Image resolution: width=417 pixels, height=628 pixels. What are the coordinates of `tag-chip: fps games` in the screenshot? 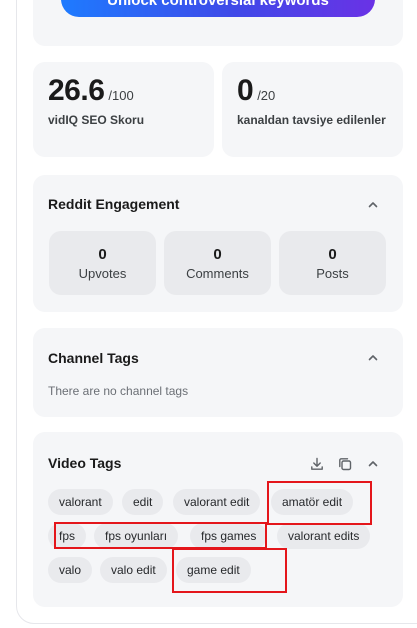 It's located at (229, 536).